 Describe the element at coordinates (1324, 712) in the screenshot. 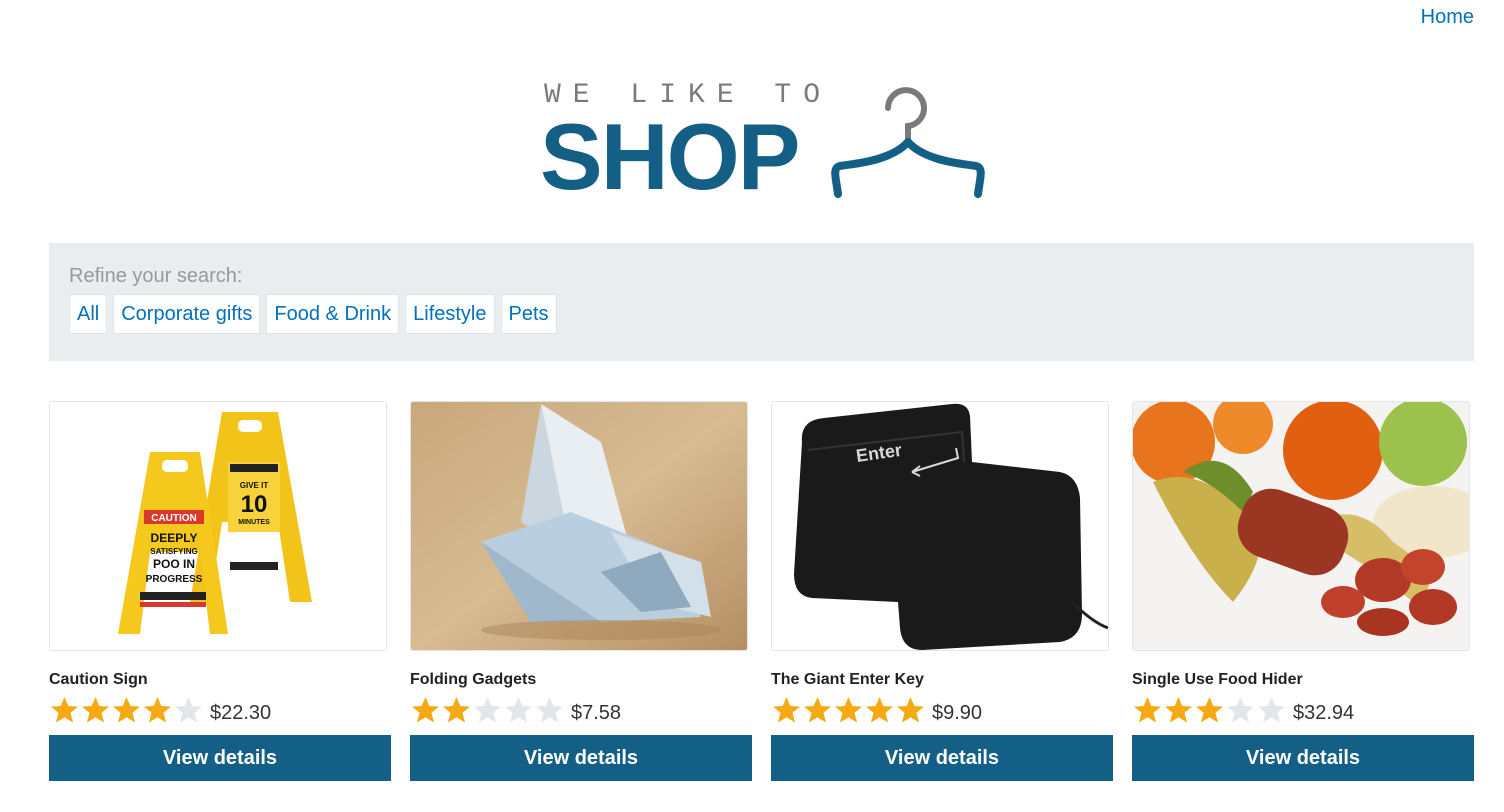

I see `product-price: $32.94` at that location.